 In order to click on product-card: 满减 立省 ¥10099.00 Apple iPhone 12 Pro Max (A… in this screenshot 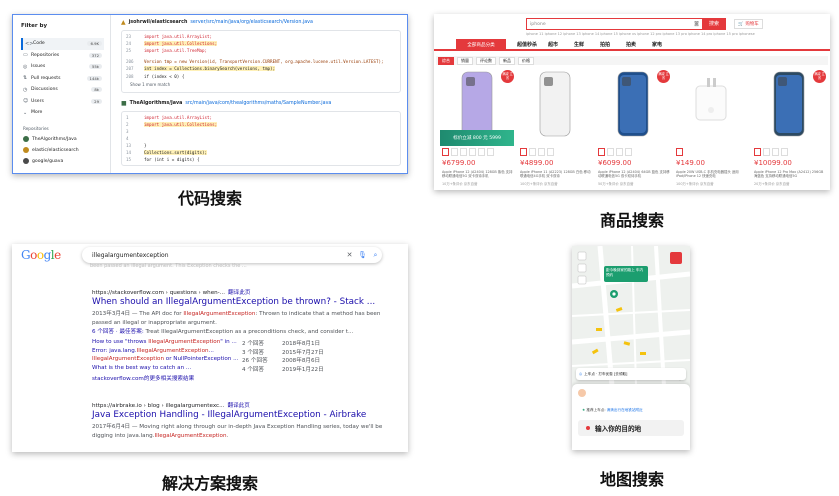, I will do `click(788, 130)`.